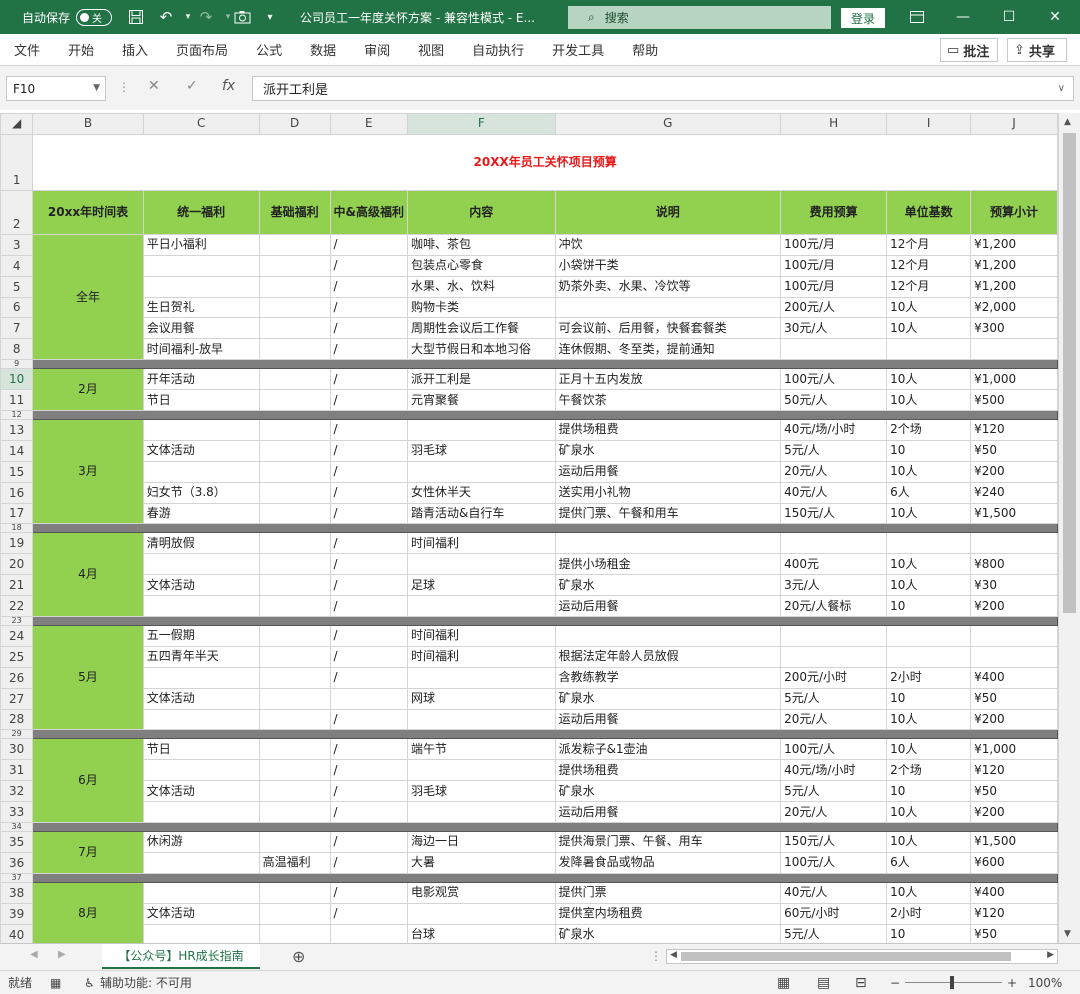  What do you see at coordinates (368, 328) in the screenshot?
I see `cell-E7: /` at bounding box center [368, 328].